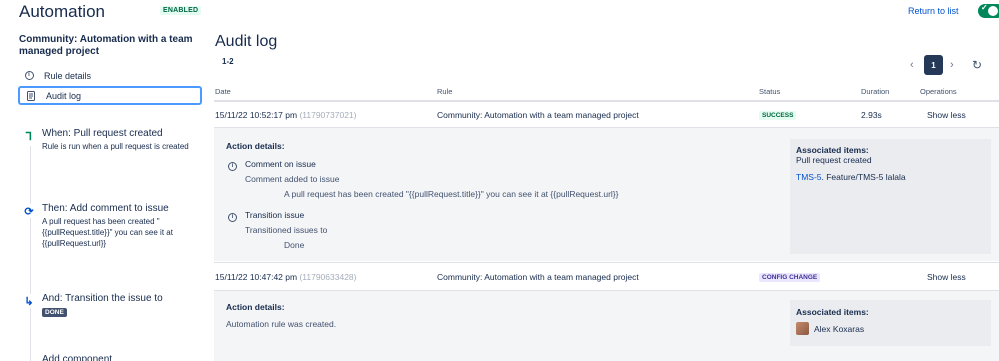 Image resolution: width=999 pixels, height=361 pixels. I want to click on action-details-text: Automation rule was created., so click(281, 324).